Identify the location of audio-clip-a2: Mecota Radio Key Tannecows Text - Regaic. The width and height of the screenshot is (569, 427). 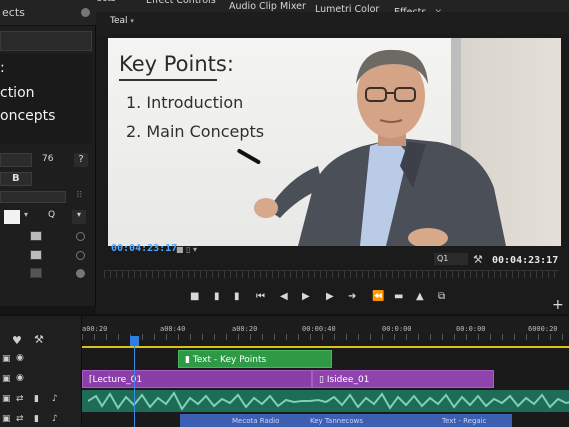
(346, 420).